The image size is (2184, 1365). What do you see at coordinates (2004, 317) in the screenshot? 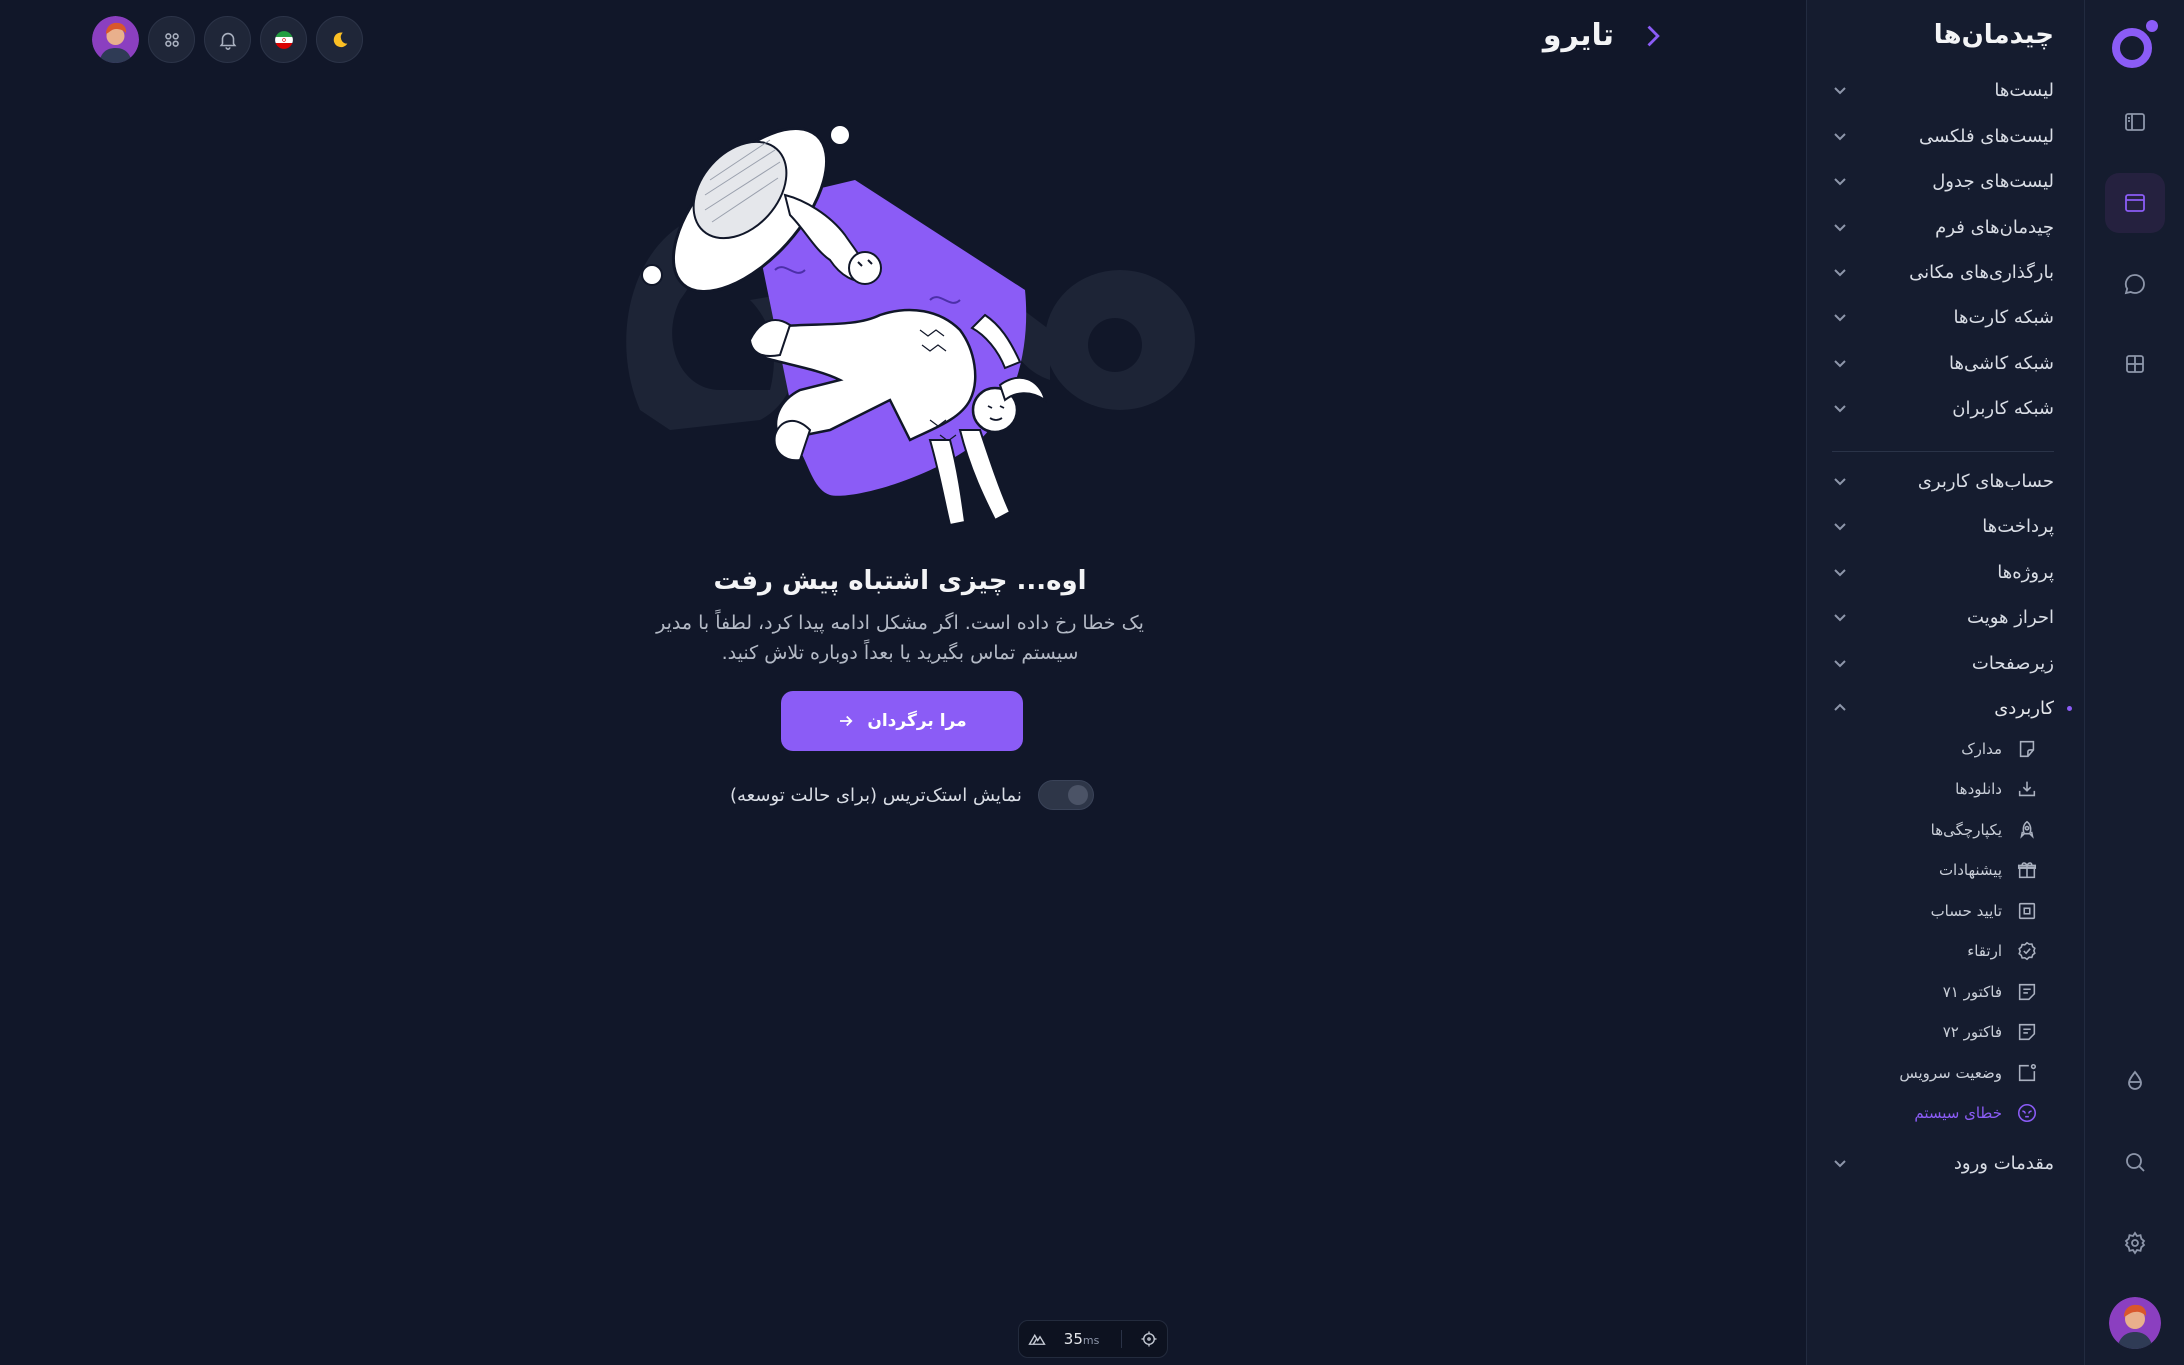
I see `menu-item-label: شبکه کارت‌ها` at bounding box center [2004, 317].